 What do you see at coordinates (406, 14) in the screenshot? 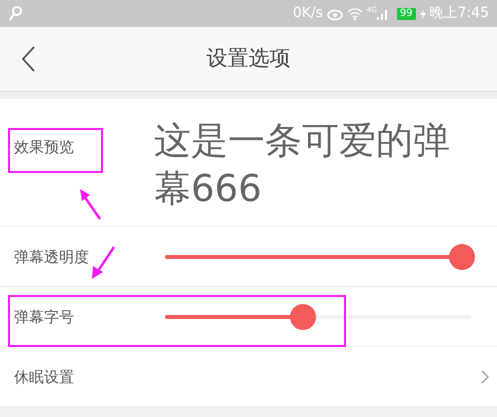
I see `battery-level: 99` at bounding box center [406, 14].